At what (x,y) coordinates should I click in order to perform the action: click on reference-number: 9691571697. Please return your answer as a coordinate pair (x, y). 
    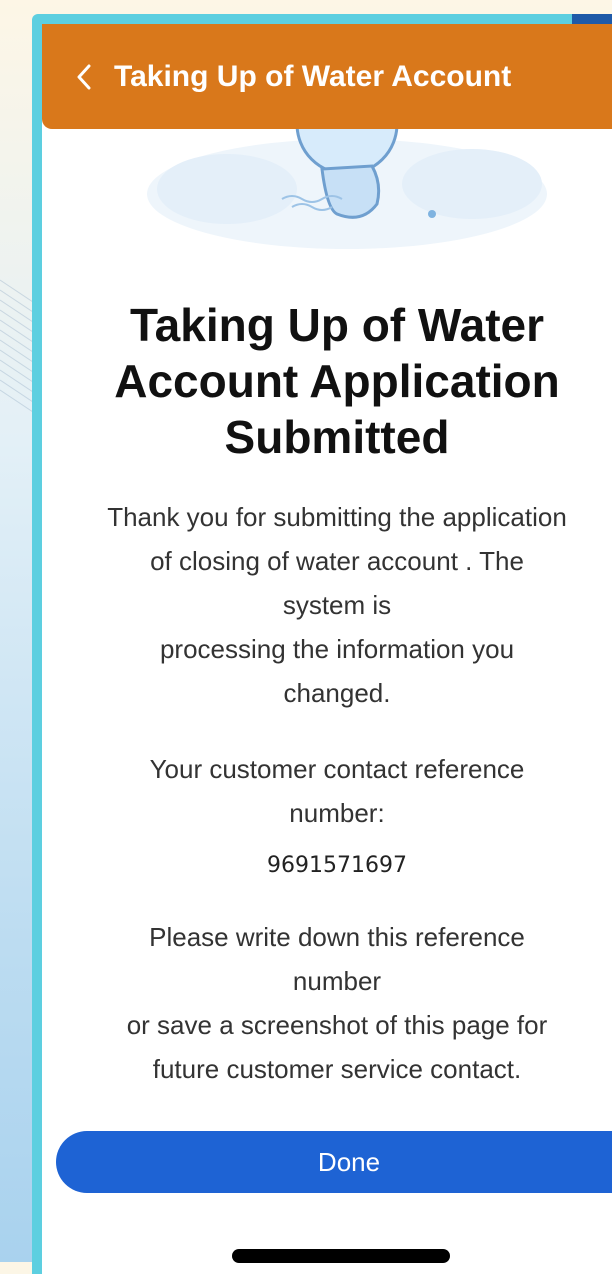
    Looking at the image, I should click on (337, 865).